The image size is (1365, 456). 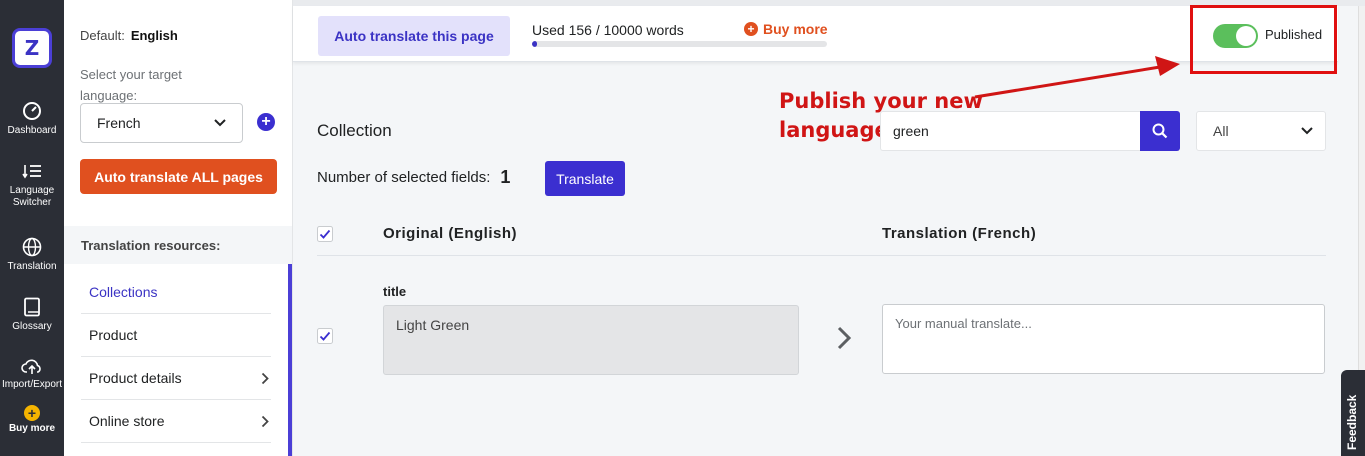 I want to click on search-input-value: green, so click(x=911, y=131).